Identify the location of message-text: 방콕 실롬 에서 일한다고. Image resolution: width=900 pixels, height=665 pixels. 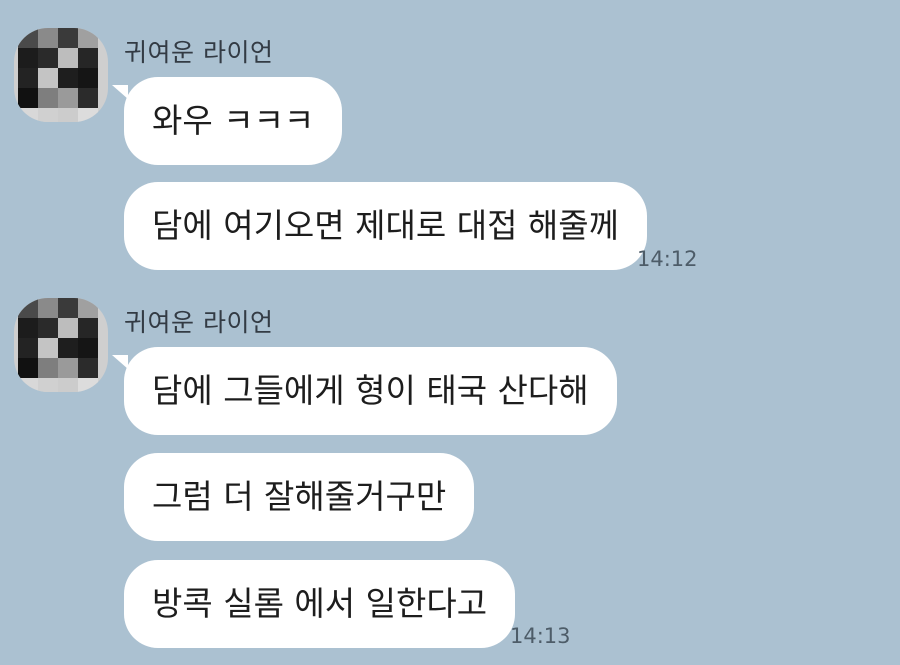
(320, 603).